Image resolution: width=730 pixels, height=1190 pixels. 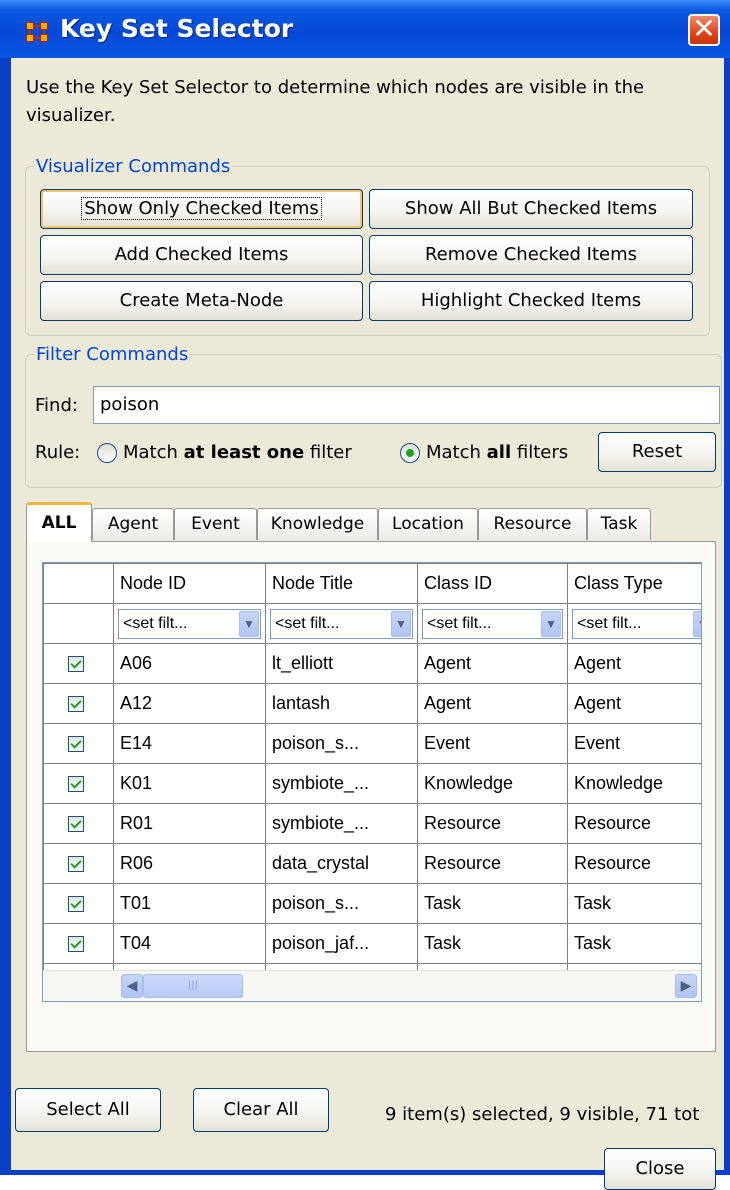 I want to click on add-checked-button: Add Checked Items, so click(x=201, y=255).